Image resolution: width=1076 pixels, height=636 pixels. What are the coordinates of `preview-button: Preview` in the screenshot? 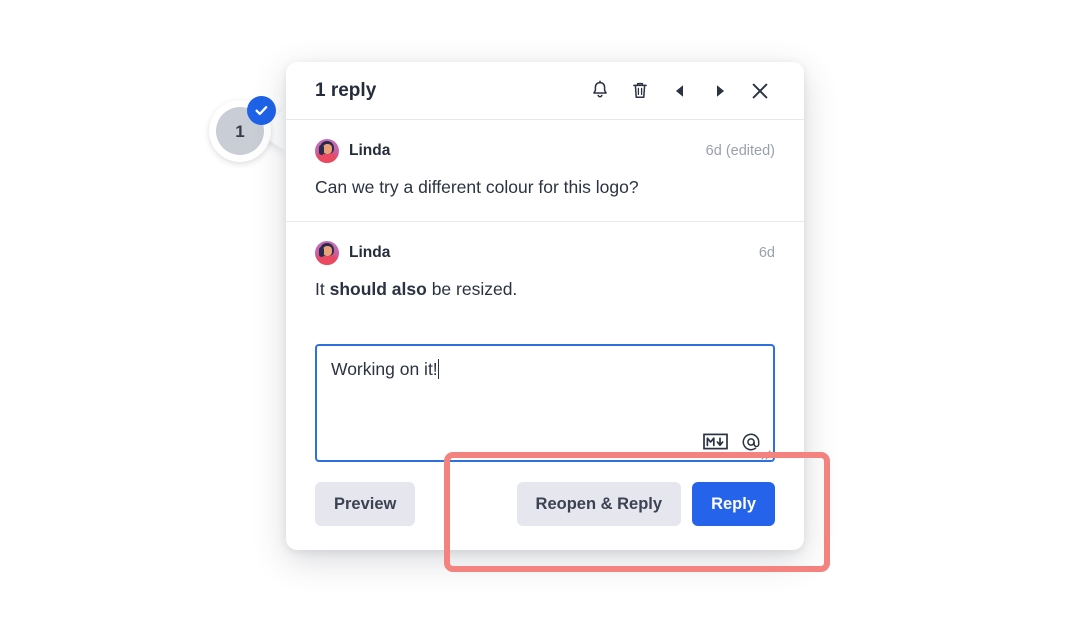 It's located at (365, 503).